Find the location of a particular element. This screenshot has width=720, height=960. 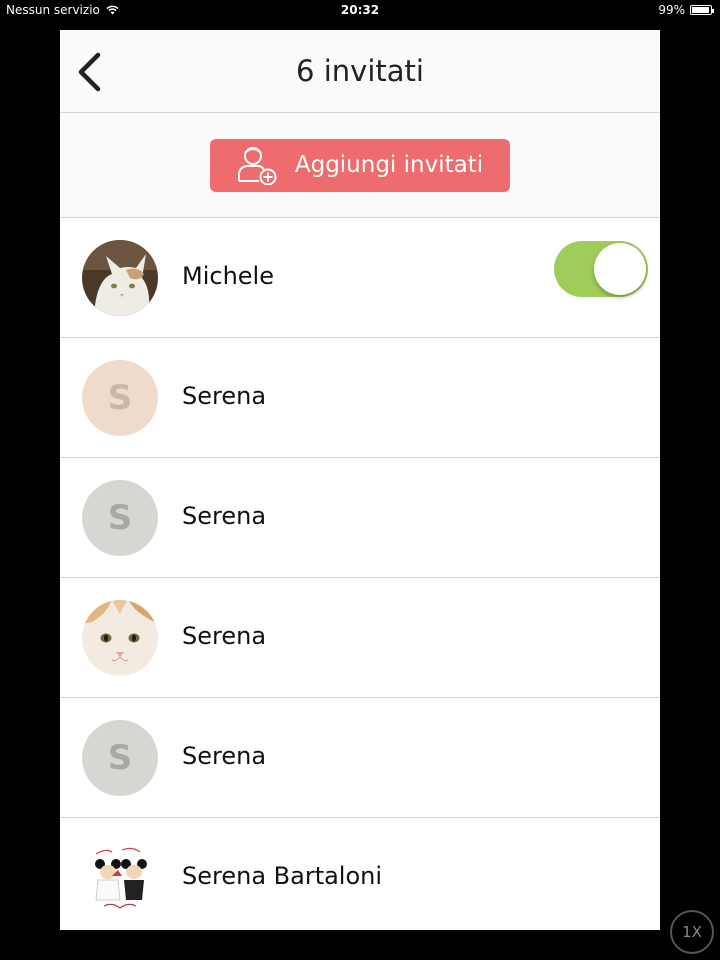

battery-percent: 99% is located at coordinates (671, 10).